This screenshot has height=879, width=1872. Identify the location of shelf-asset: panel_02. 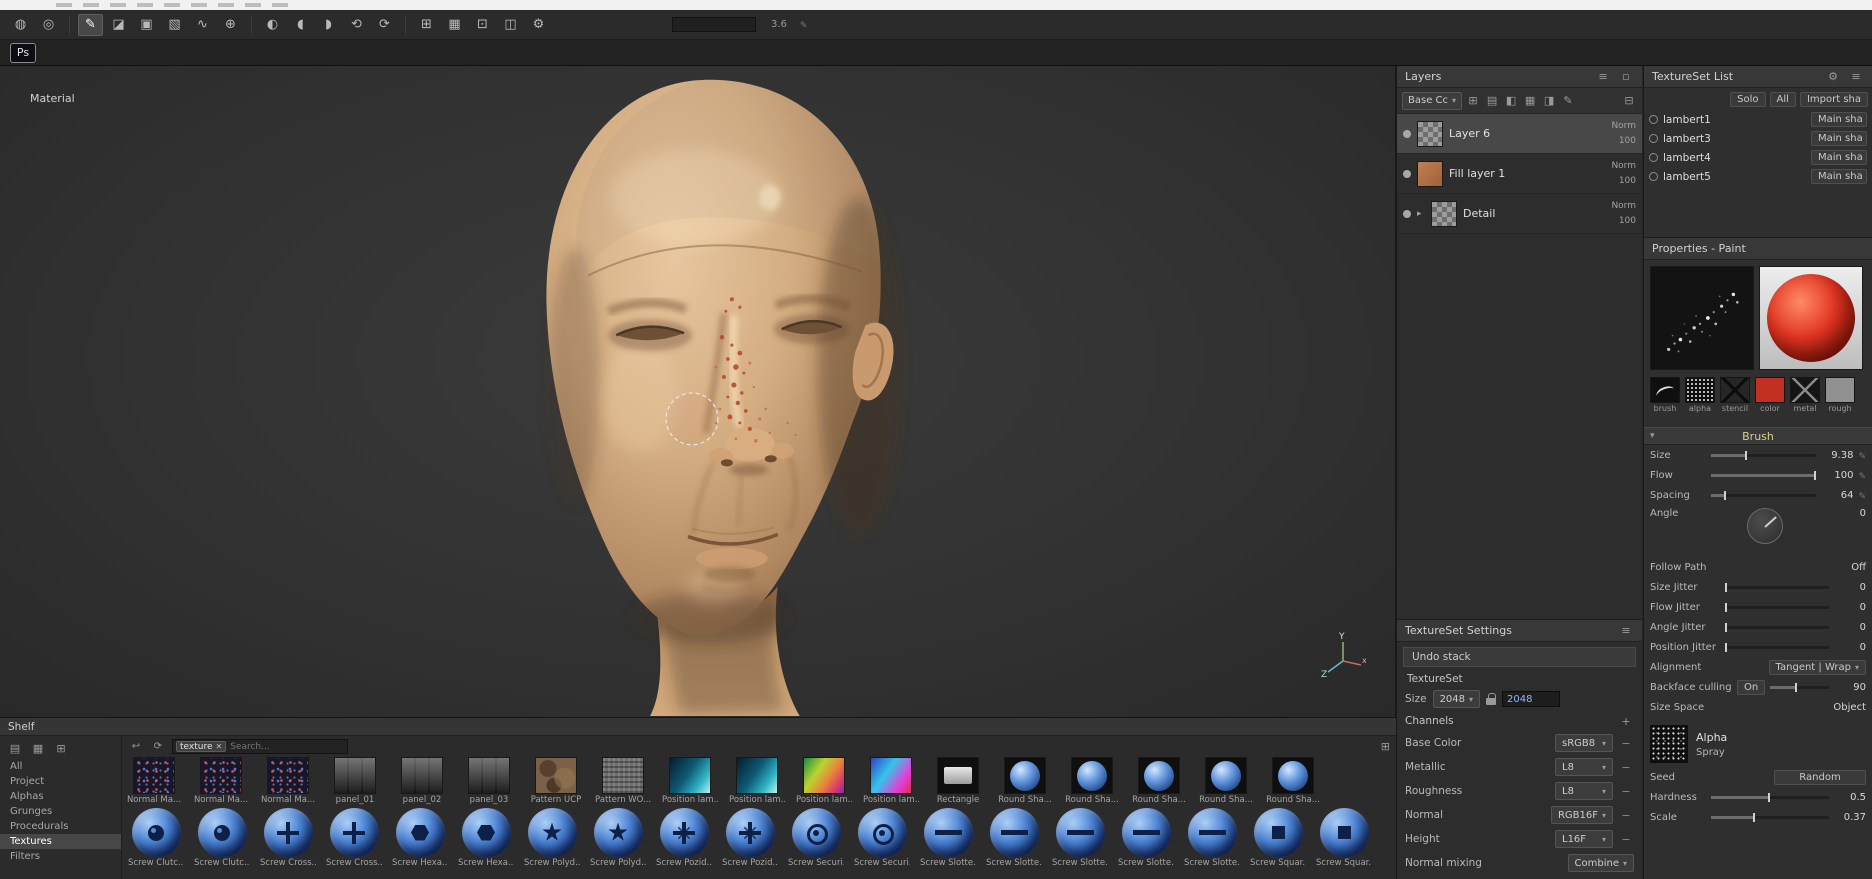
(422, 781).